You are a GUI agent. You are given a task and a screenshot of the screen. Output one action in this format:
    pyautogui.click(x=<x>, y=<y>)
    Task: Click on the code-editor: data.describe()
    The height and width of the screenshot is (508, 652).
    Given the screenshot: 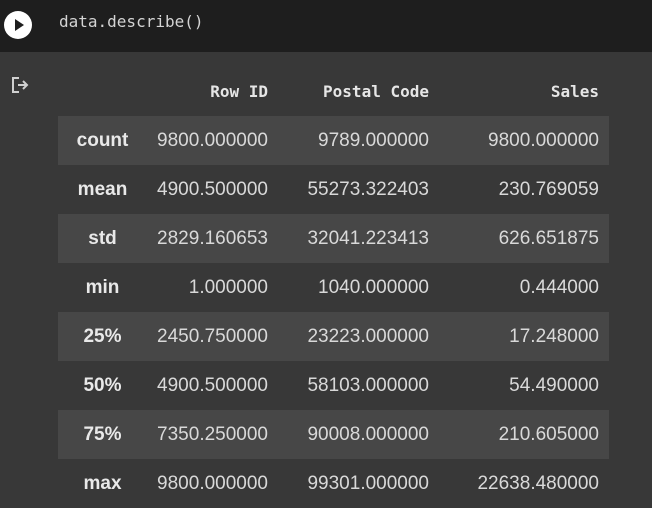 What is the action you would take?
    pyautogui.click(x=326, y=26)
    